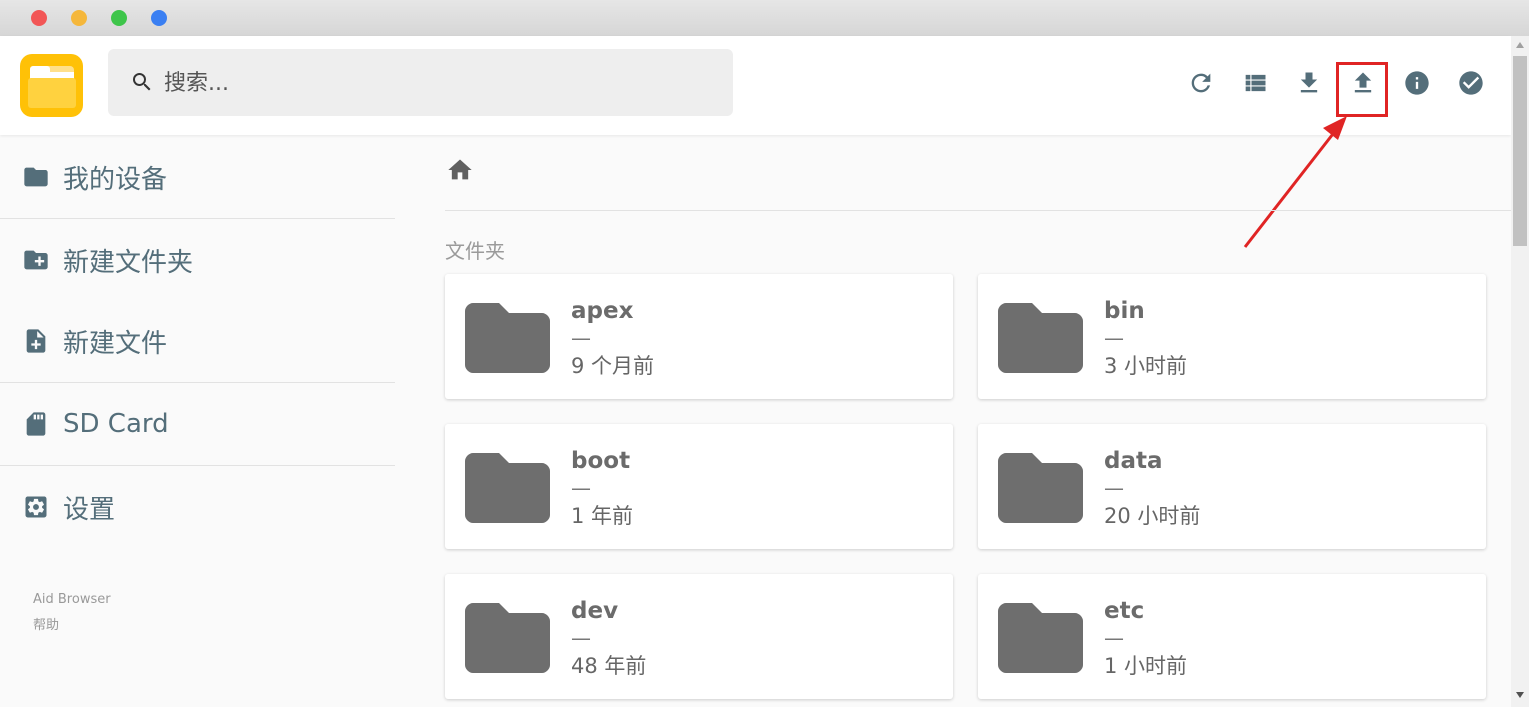 The height and width of the screenshot is (707, 1529). I want to click on scroll-thumb, so click(1520, 151).